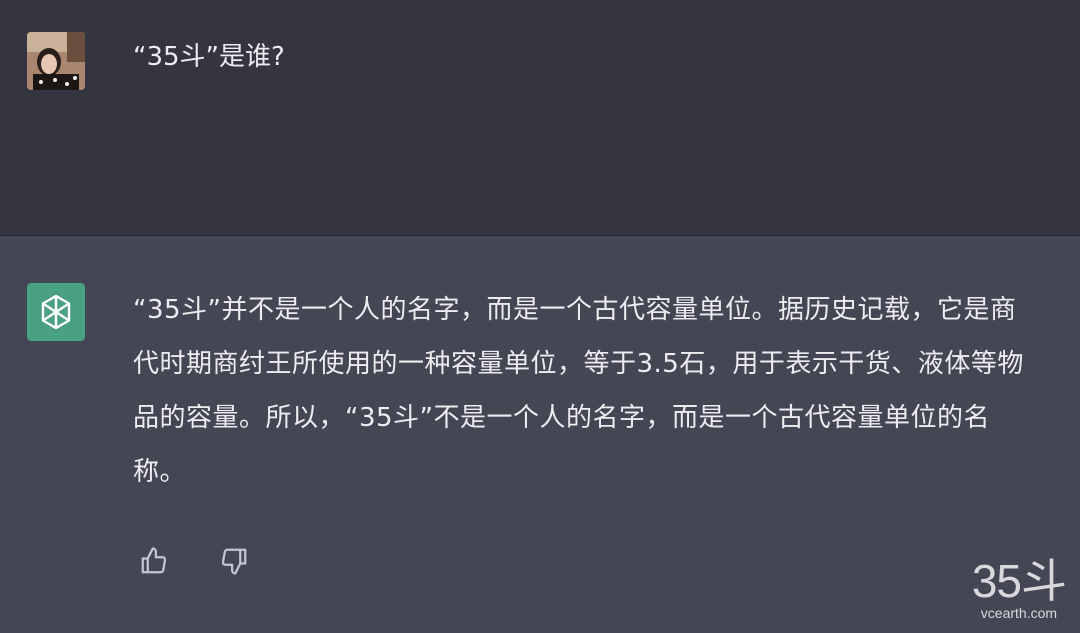 This screenshot has height=633, width=1080. I want to click on feedback-actions, so click(194, 561).